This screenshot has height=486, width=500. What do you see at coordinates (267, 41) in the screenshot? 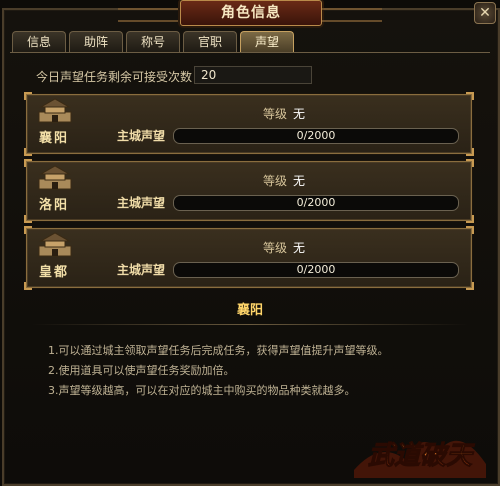
I see `tab-reputation: 声望` at bounding box center [267, 41].